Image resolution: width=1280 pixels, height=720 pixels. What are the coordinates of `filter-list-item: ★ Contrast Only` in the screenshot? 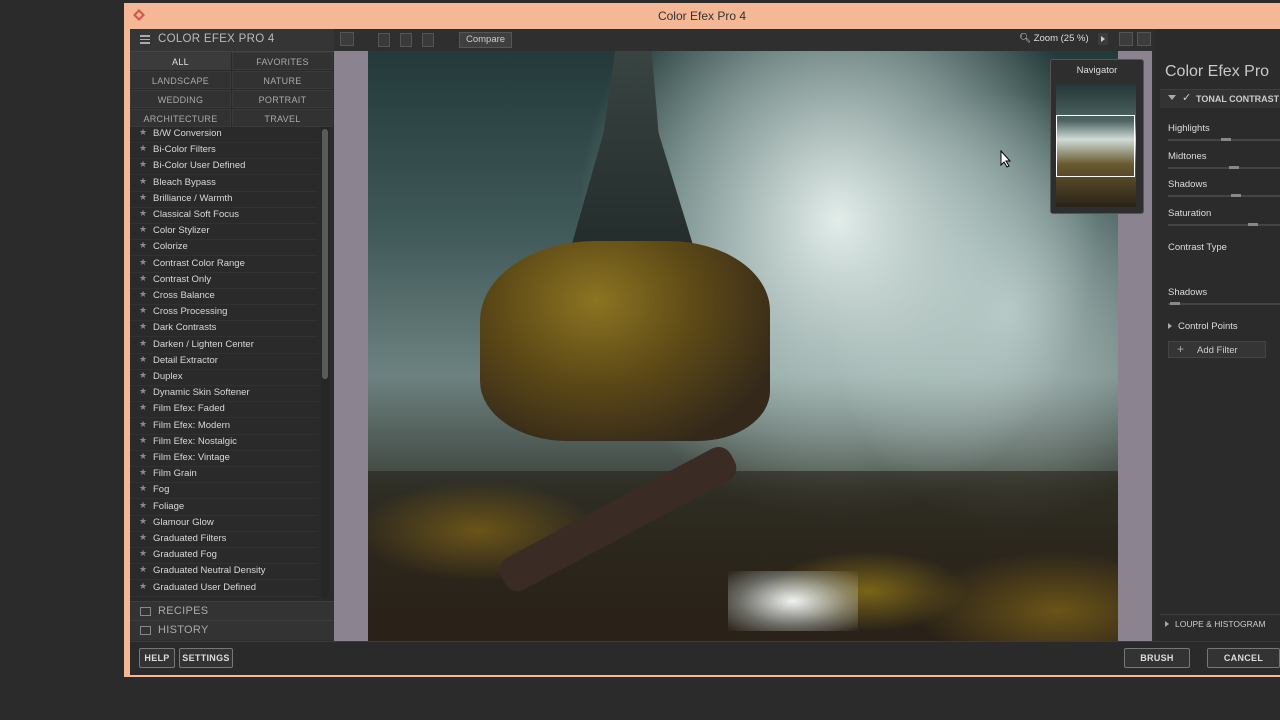 It's located at (224, 280).